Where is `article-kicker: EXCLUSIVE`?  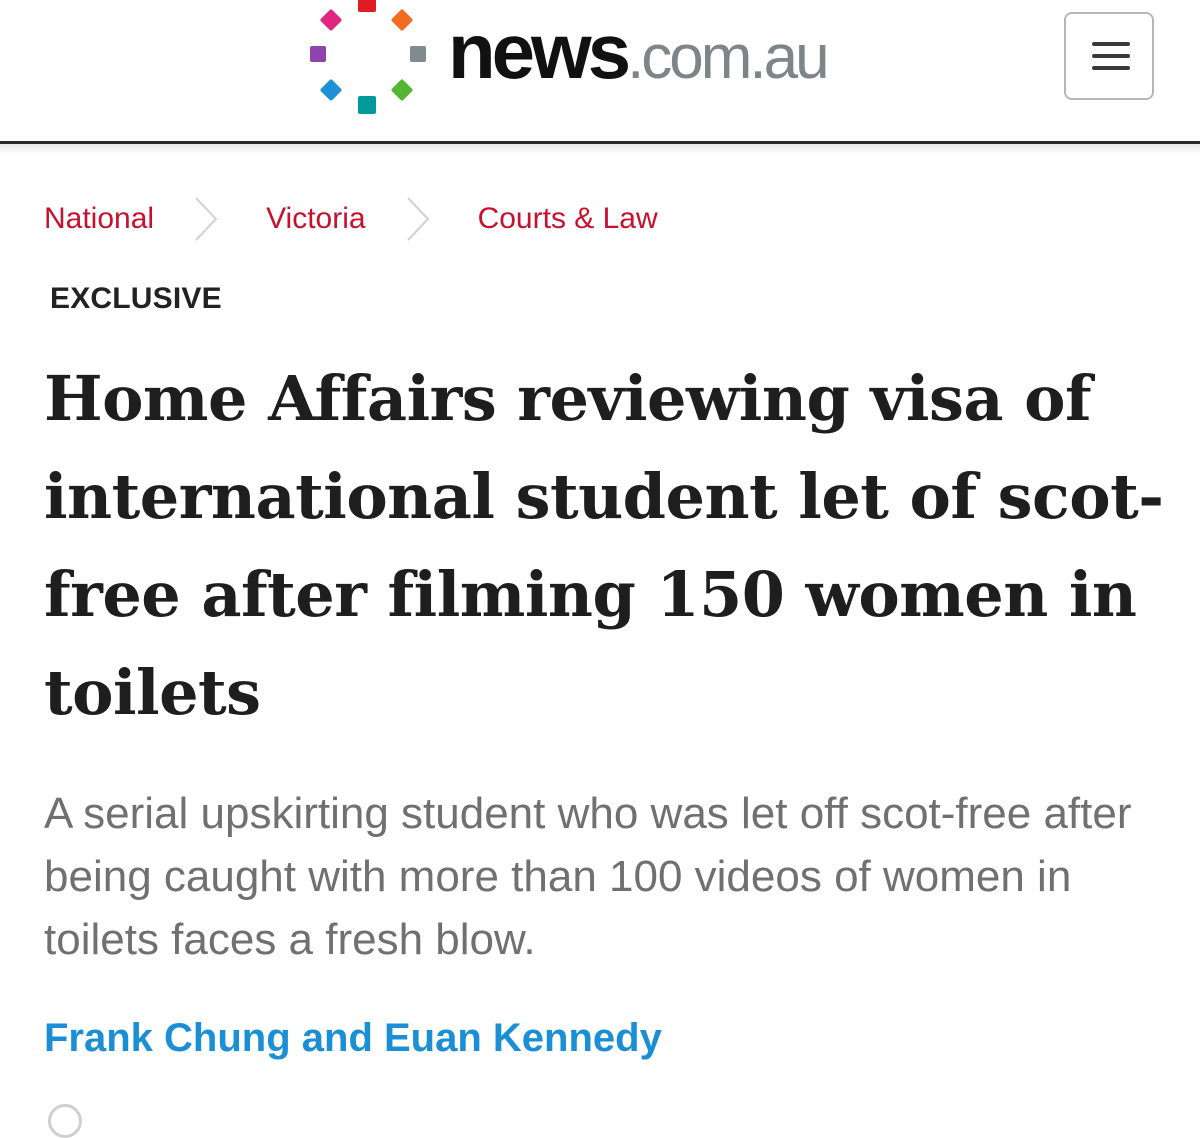
article-kicker: EXCLUSIVE is located at coordinates (136, 298).